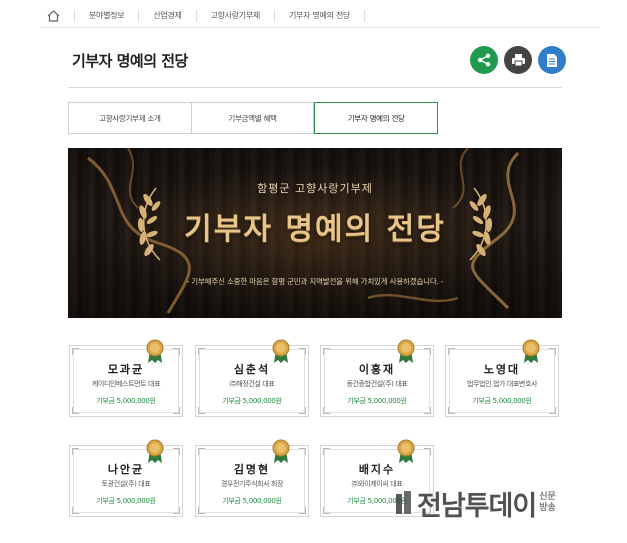 The height and width of the screenshot is (543, 627). What do you see at coordinates (235, 15) in the screenshot?
I see `nav-item-hometown-donation: 고향사랑기부제` at bounding box center [235, 15].